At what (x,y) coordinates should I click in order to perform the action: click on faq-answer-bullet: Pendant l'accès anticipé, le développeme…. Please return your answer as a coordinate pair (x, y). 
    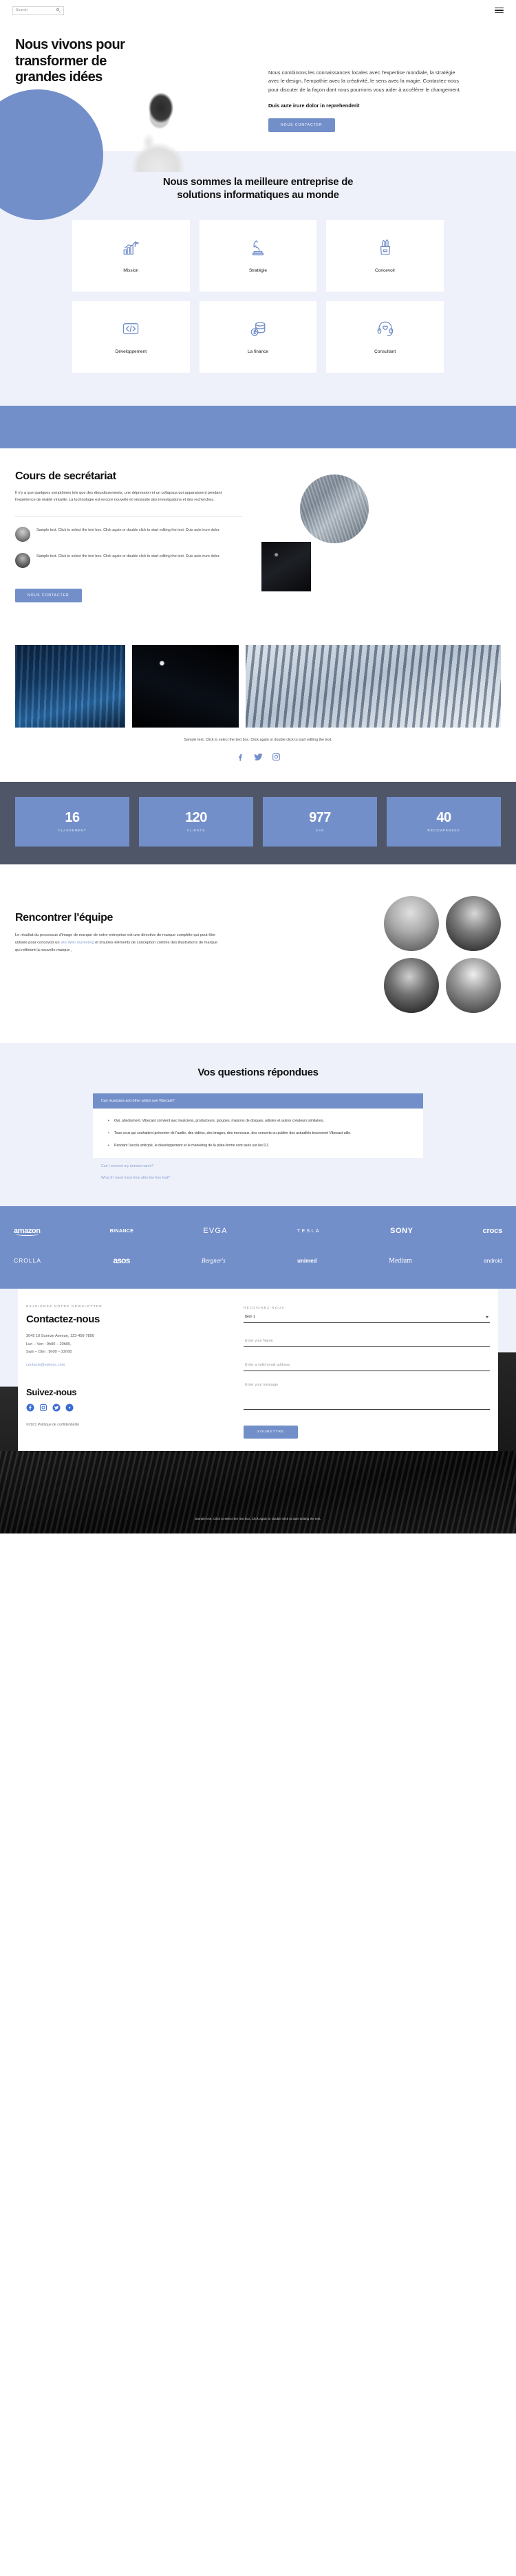
    Looking at the image, I should click on (261, 1145).